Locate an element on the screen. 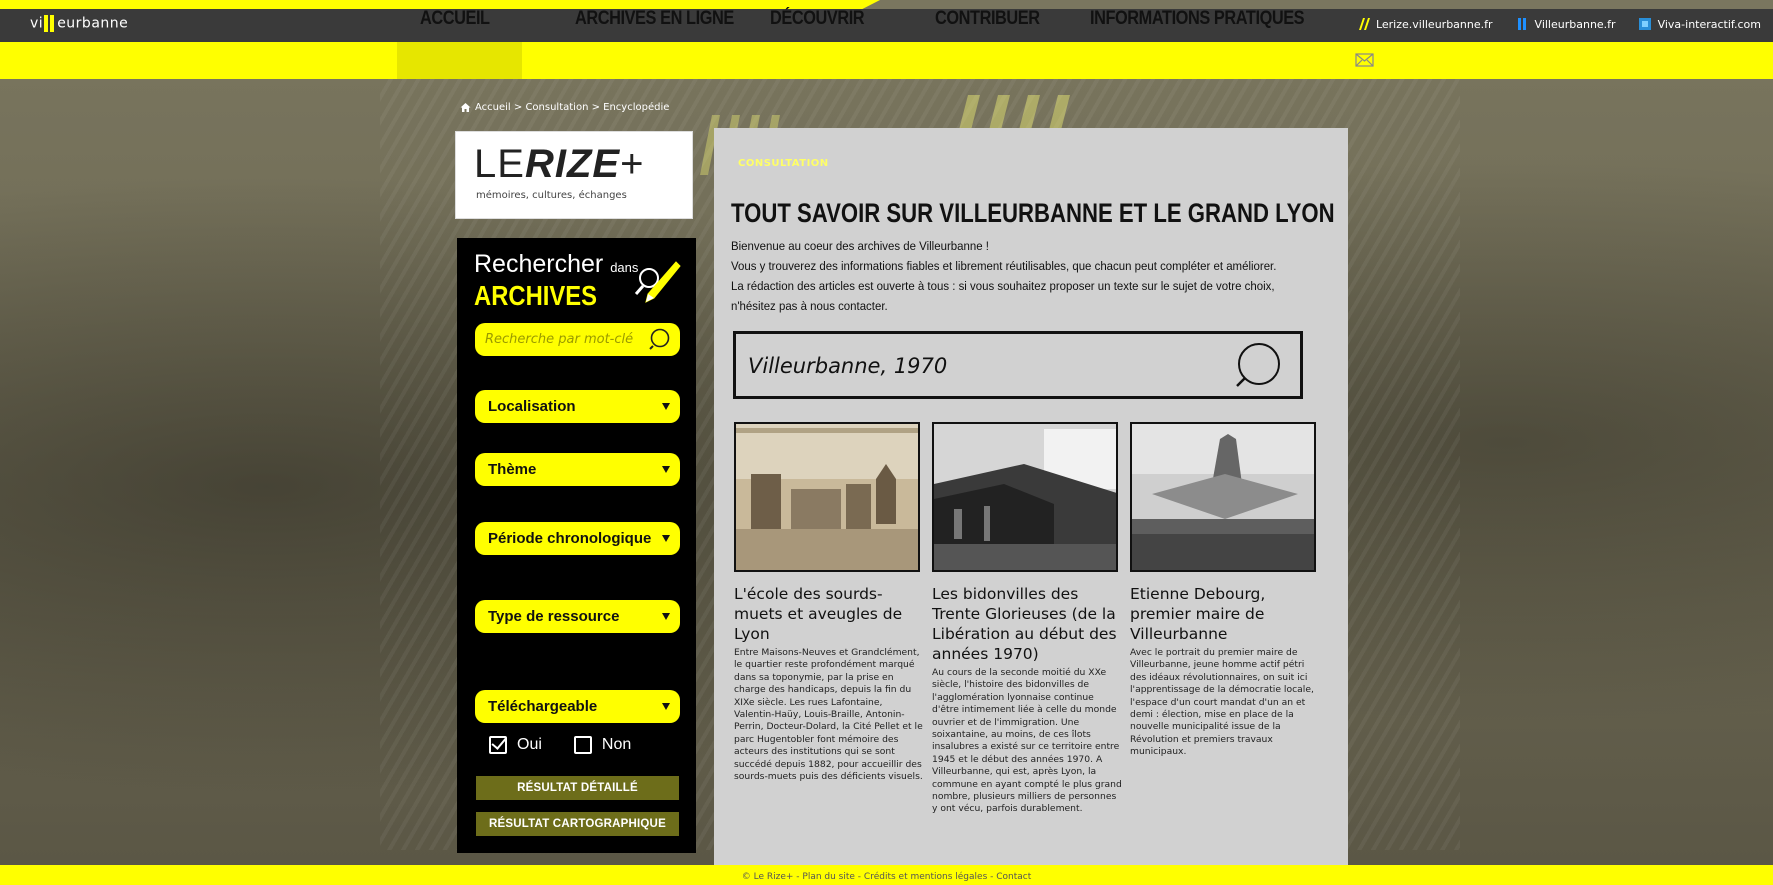  rize-logo: LERIZE+ mémoires, cultures, échanges is located at coordinates (574, 175).